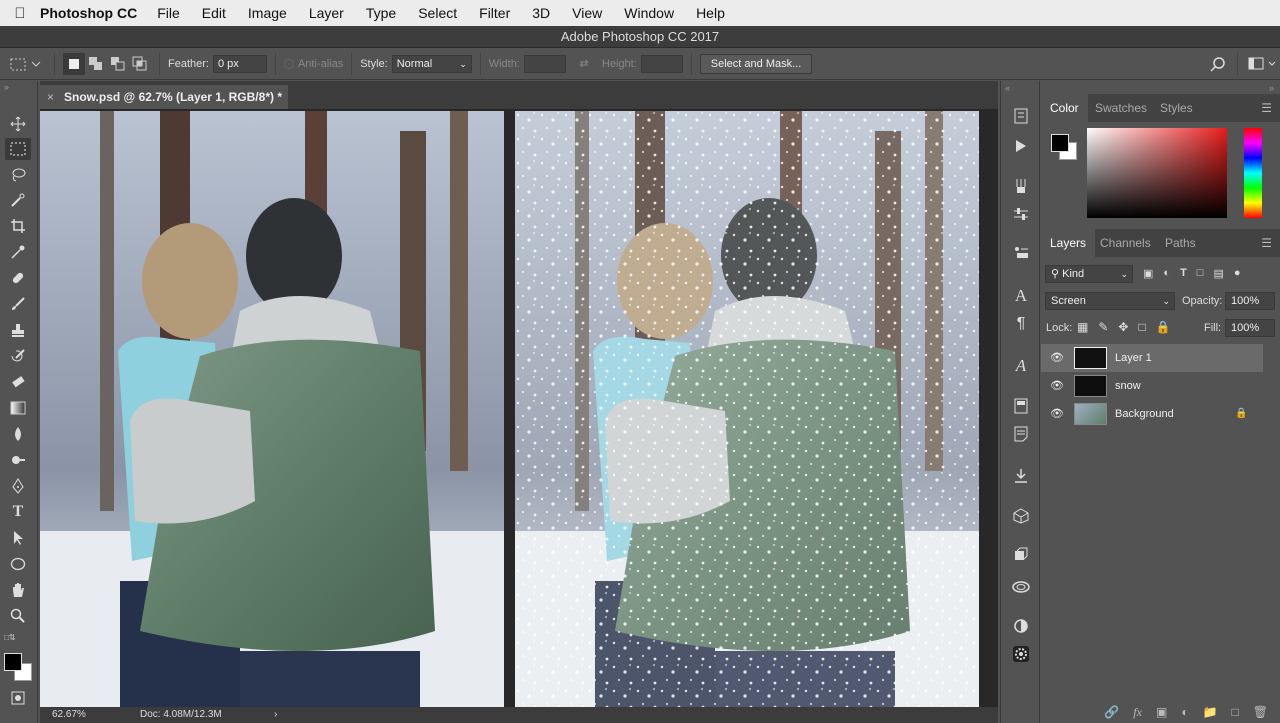 The height and width of the screenshot is (723, 1280). I want to click on fx-icon: fx, so click(1137, 712).